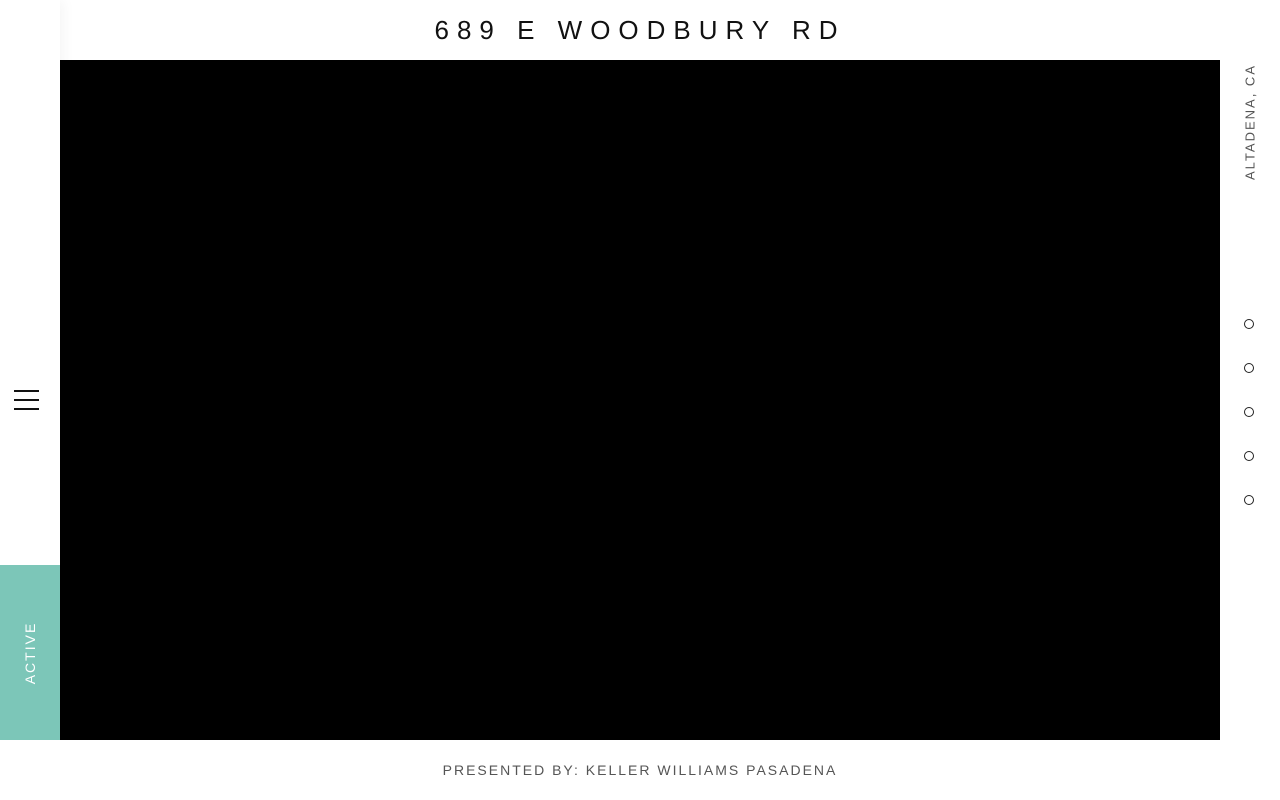 This screenshot has width=1280, height=800. I want to click on page-title: 689 E WOODBURY RD, so click(640, 29).